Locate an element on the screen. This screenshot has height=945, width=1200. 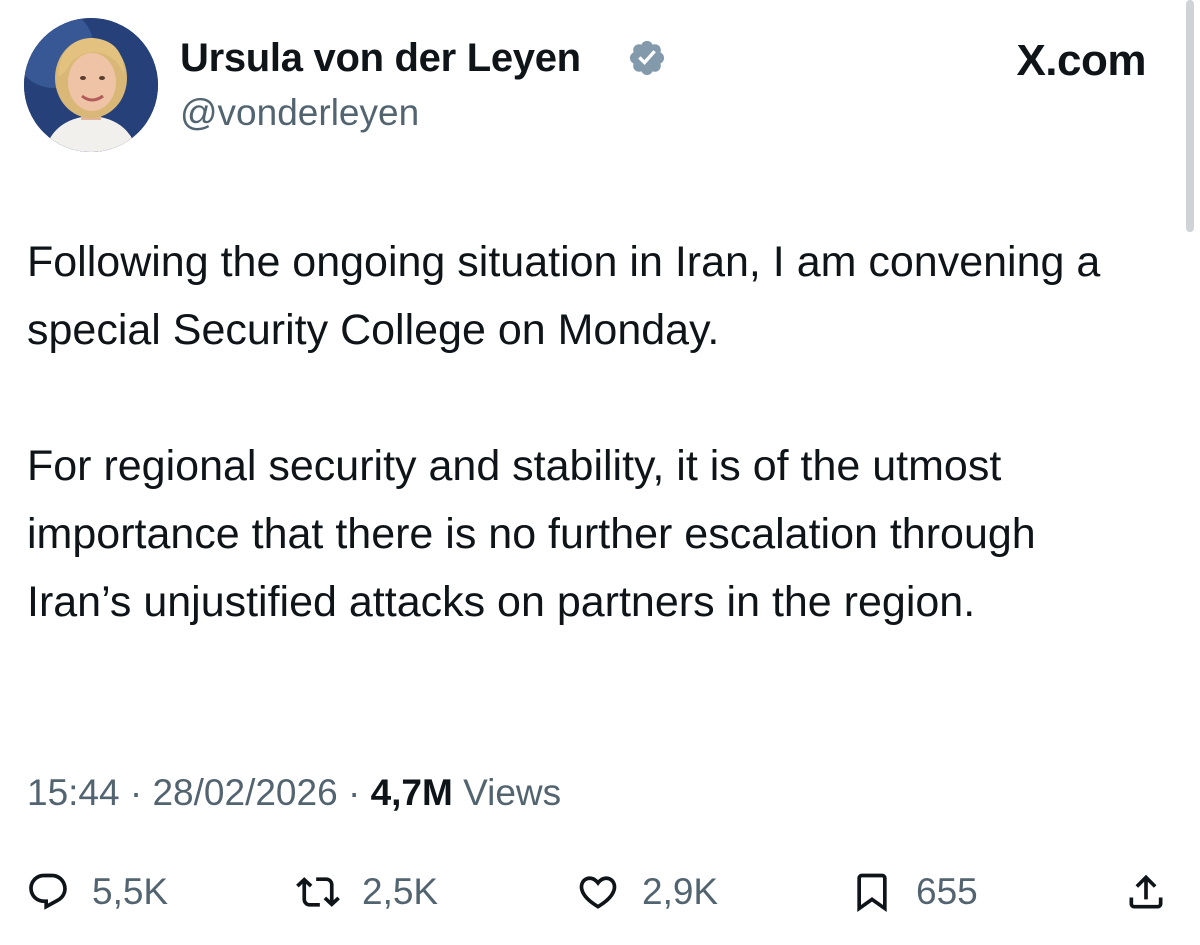
repost-icon is located at coordinates (318, 892).